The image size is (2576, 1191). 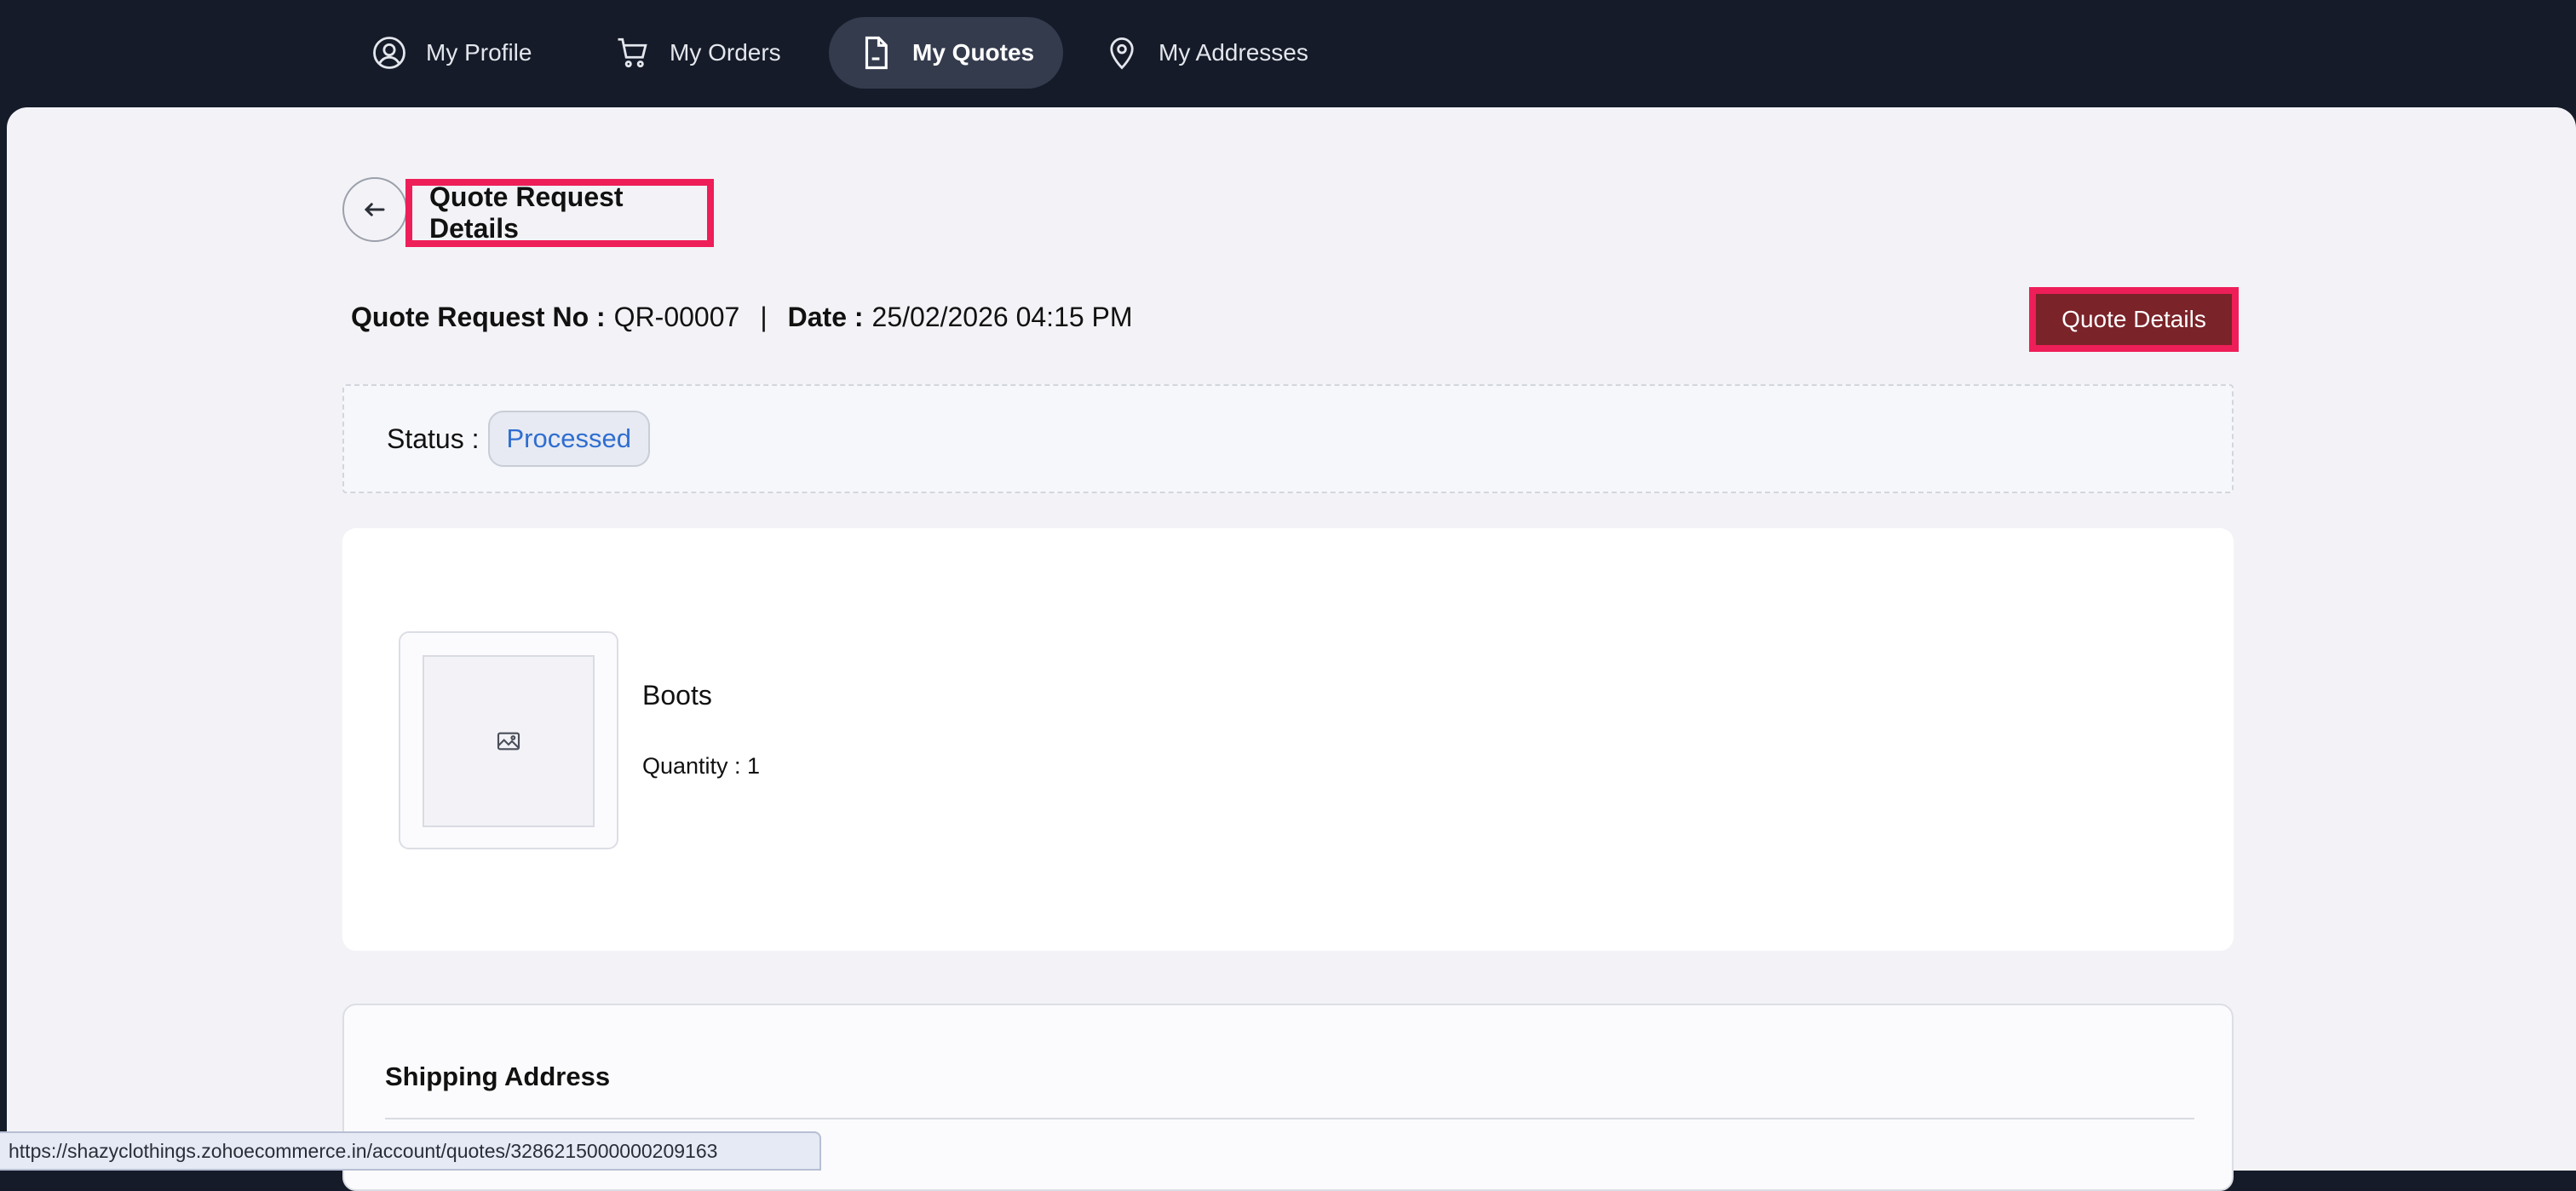 I want to click on image-placeholder-icon, so click(x=509, y=741).